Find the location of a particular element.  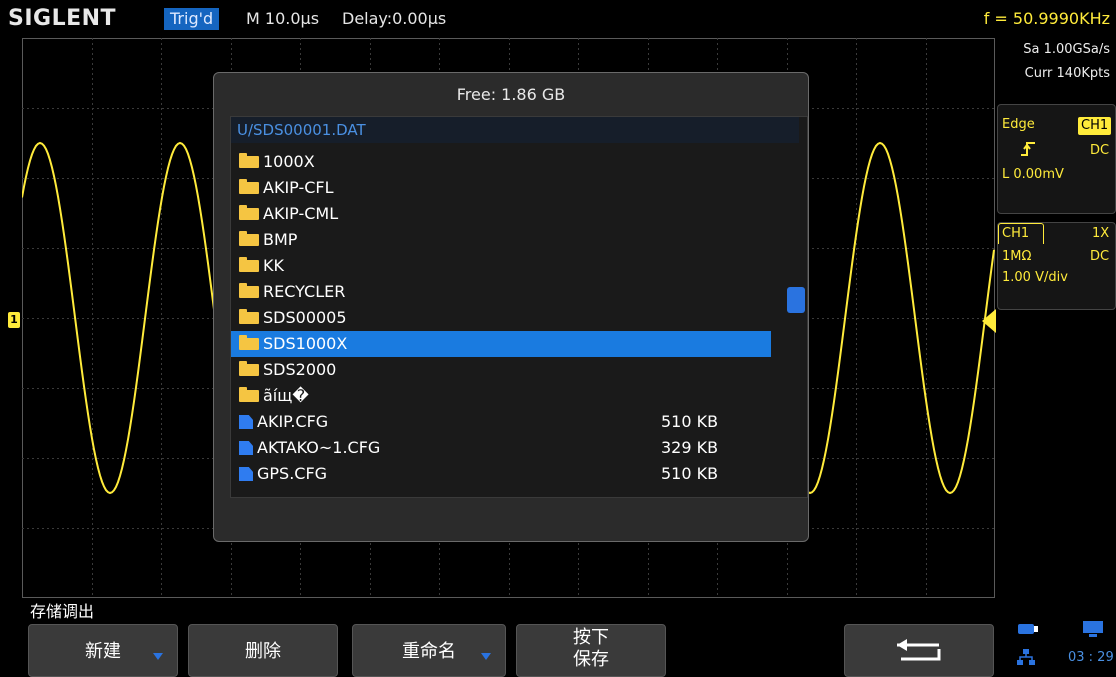

list-item: GPS.CFG 510 KB is located at coordinates (501, 474).